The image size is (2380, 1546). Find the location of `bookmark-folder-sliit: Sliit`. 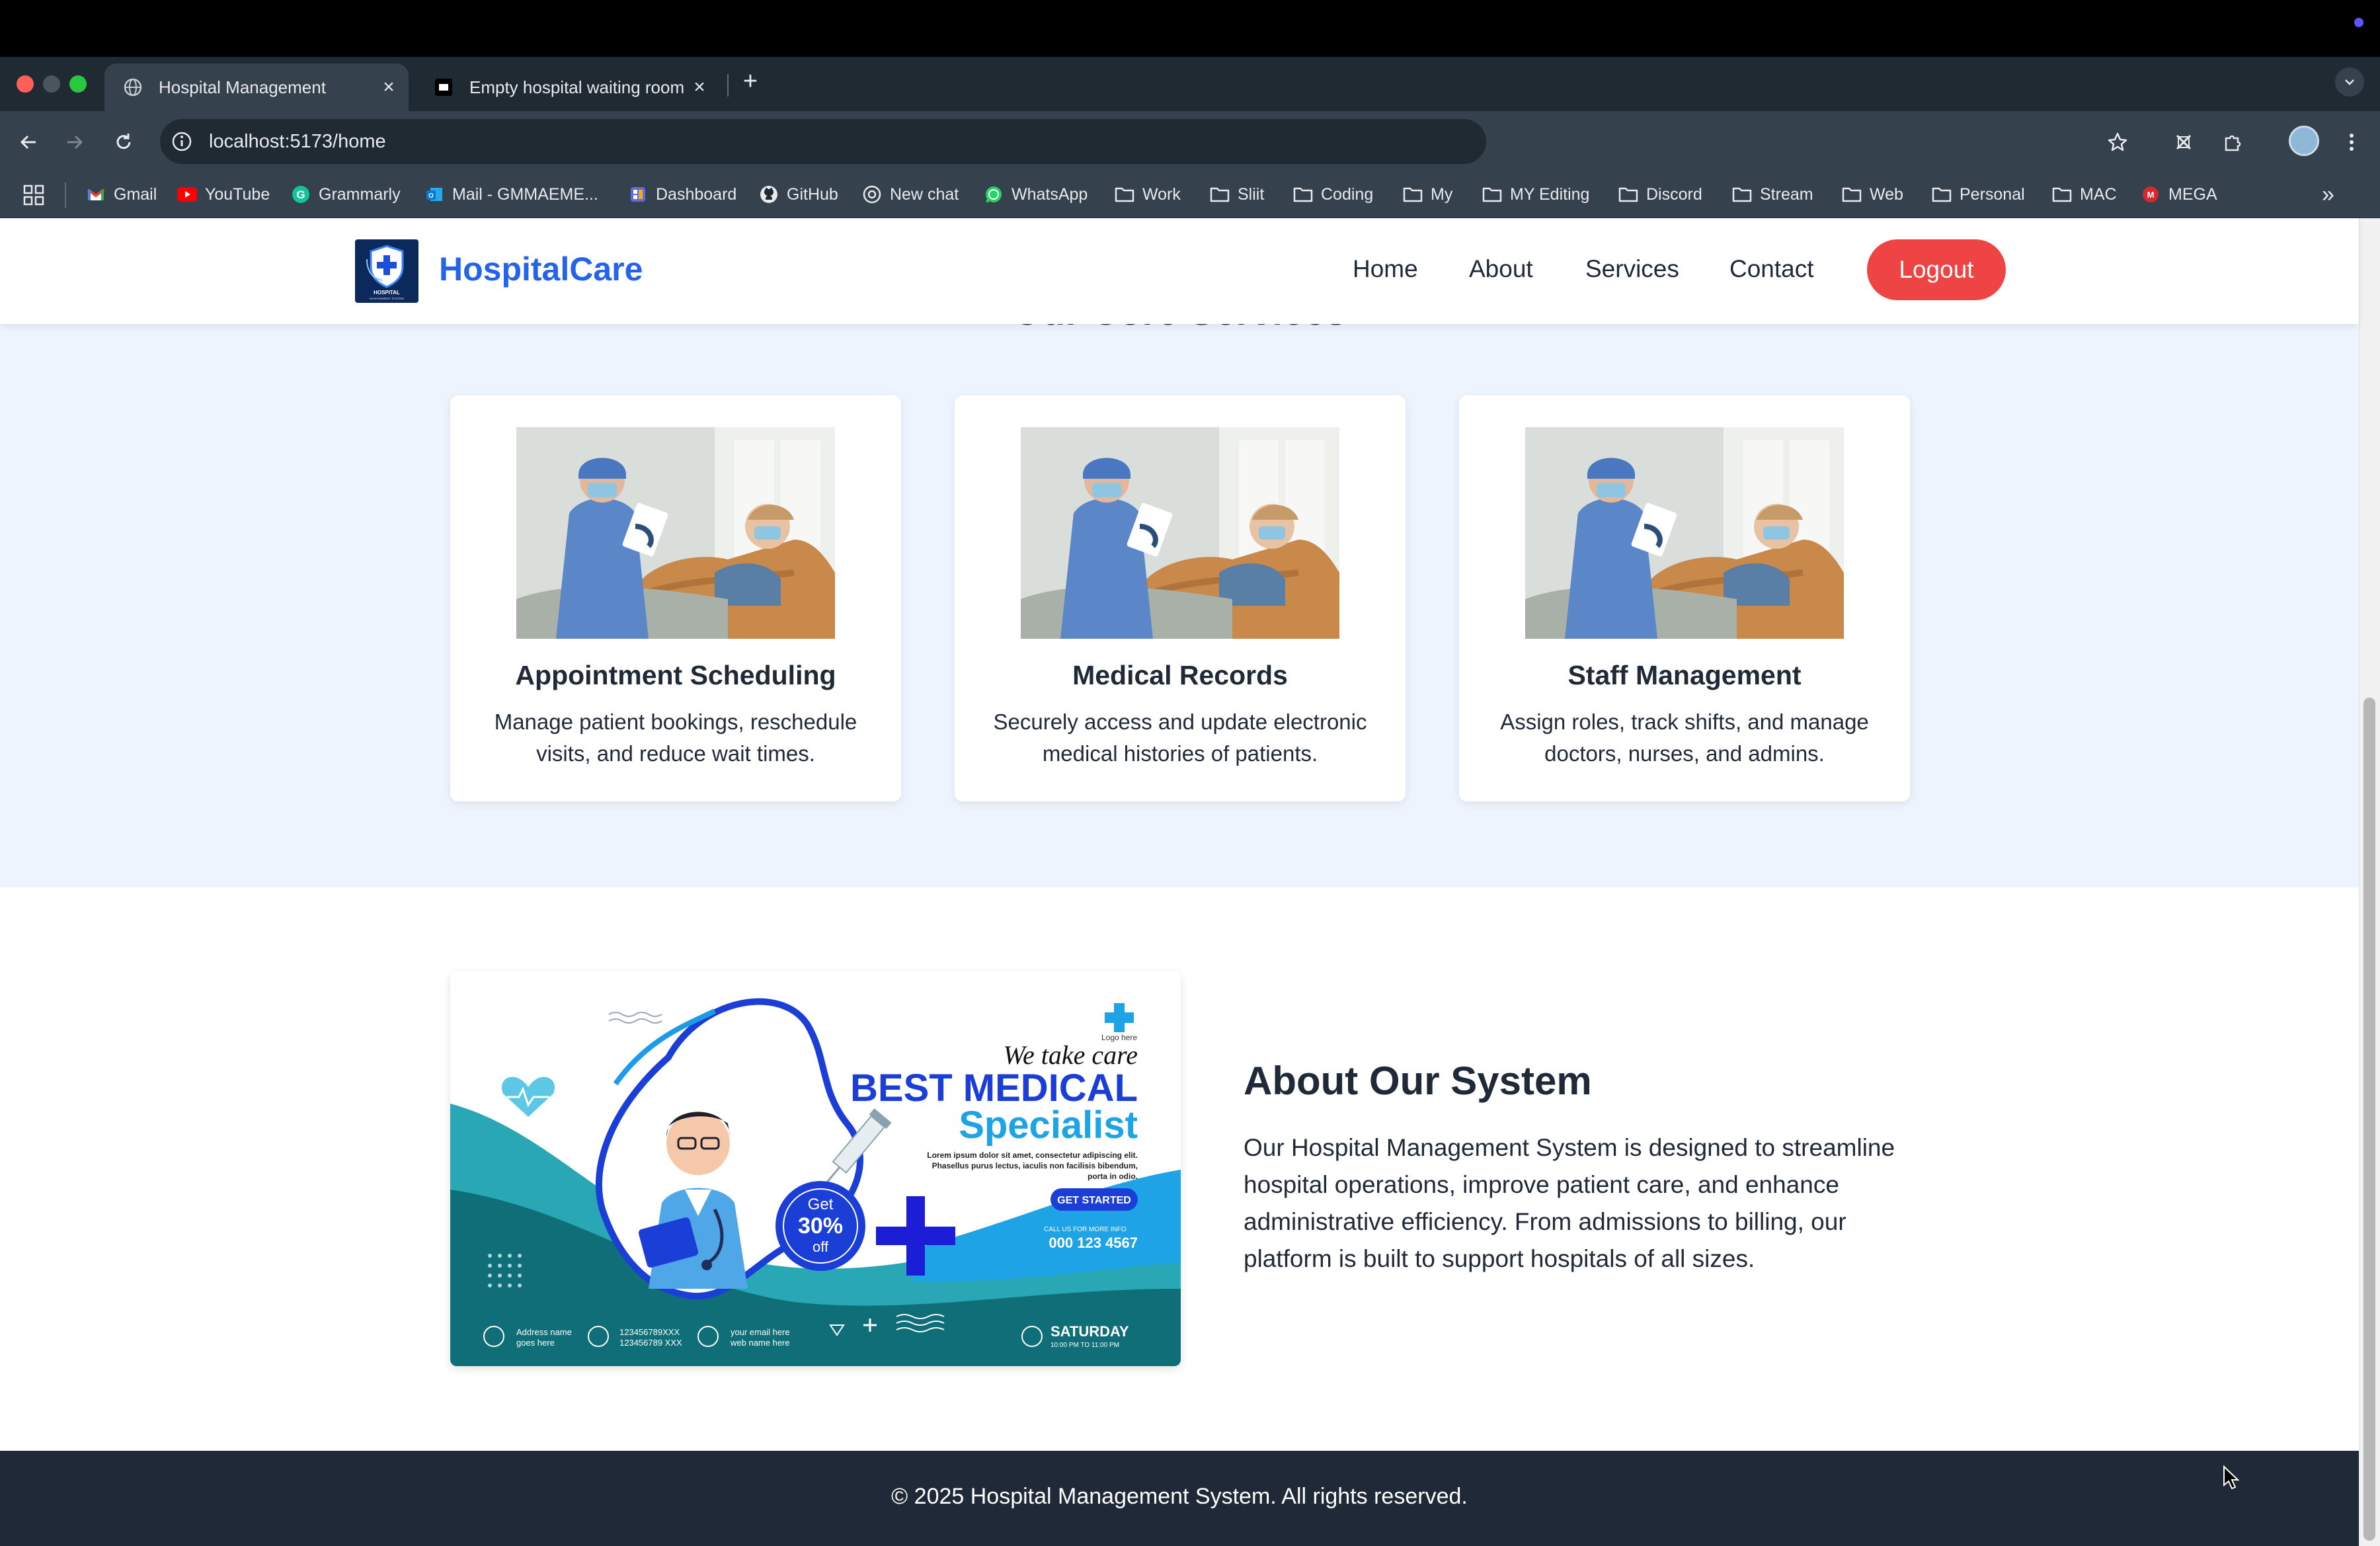

bookmark-folder-sliit: Sliit is located at coordinates (1237, 194).